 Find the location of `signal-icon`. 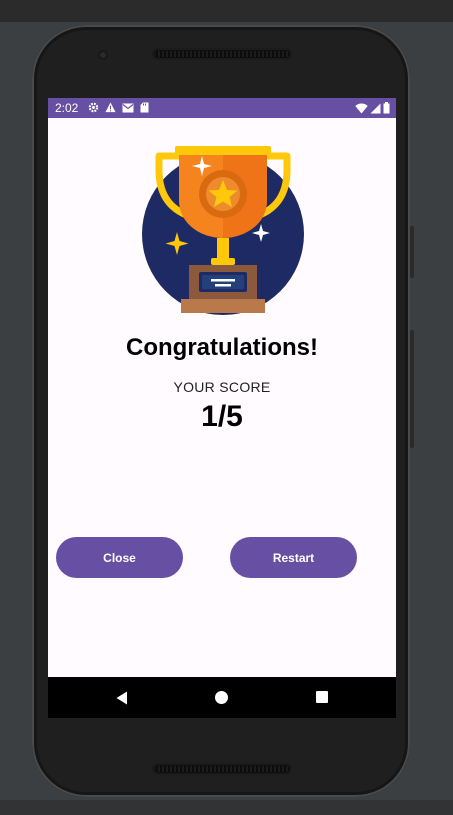

signal-icon is located at coordinates (375, 108).